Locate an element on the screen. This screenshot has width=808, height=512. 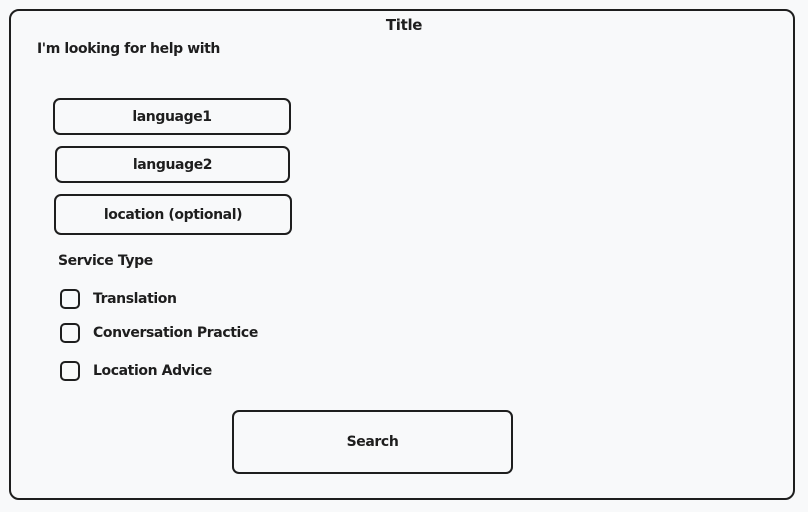
conversation-practice-checkbox is located at coordinates (70, 333).